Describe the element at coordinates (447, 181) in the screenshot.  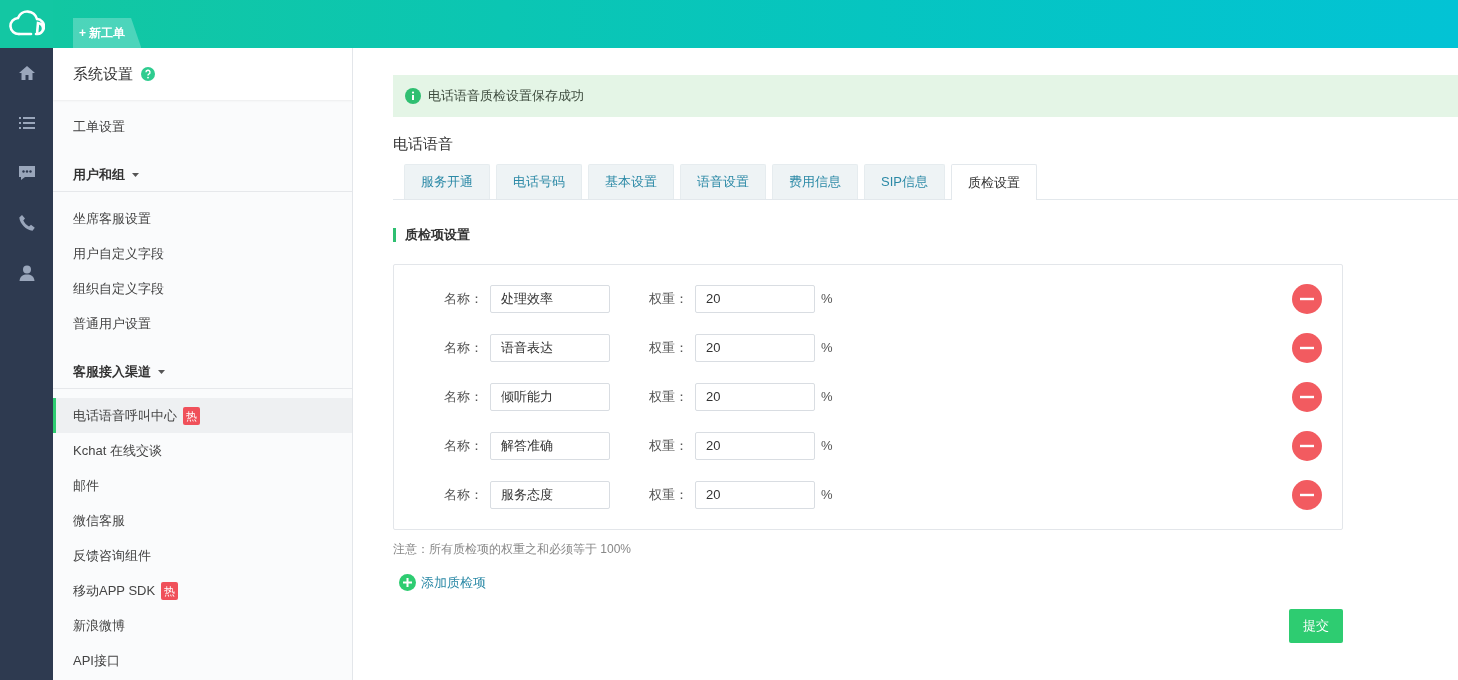
I see `tab: 服务开通` at that location.